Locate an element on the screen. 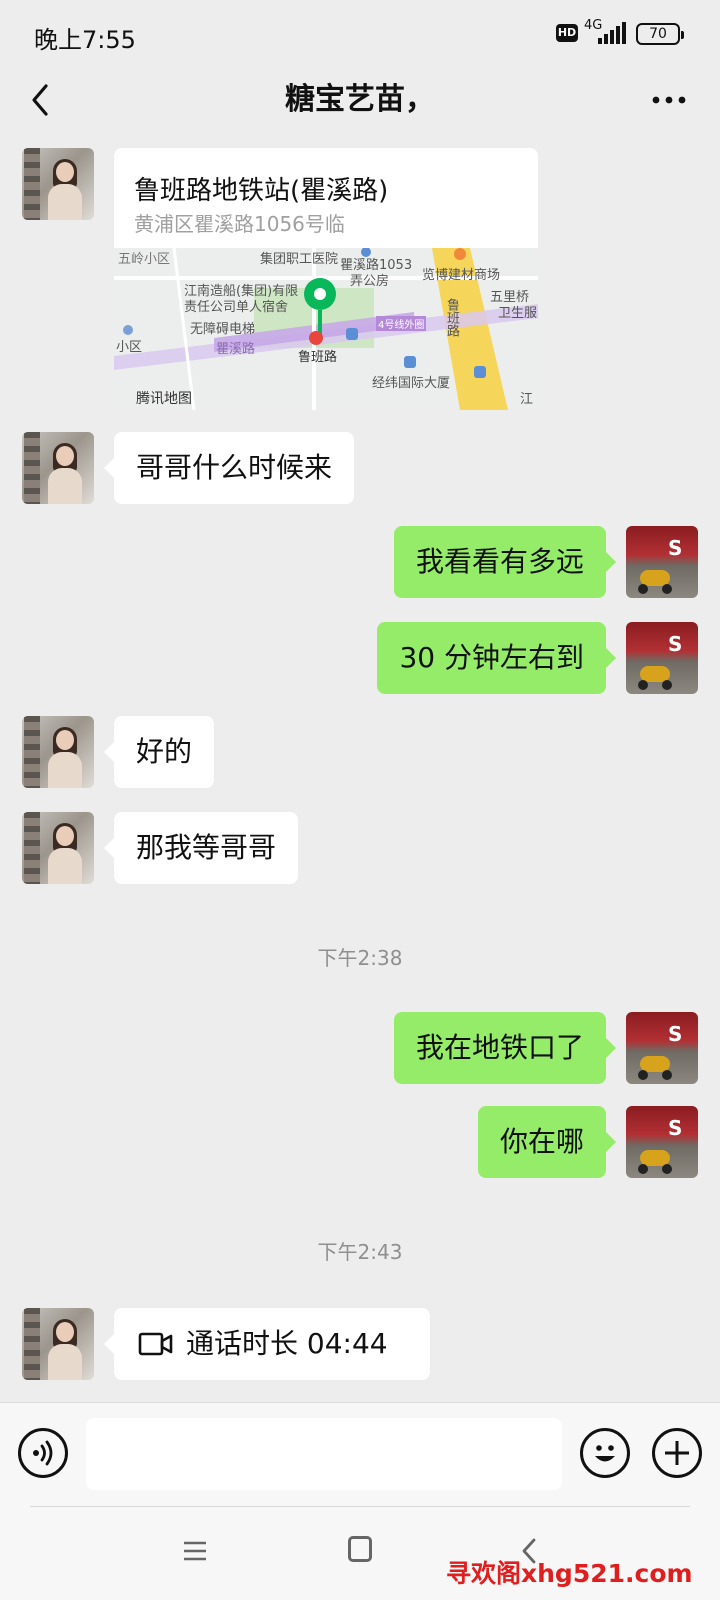 This screenshot has height=1600, width=720. message-bubble: 我在地铁口了 is located at coordinates (505, 1048).